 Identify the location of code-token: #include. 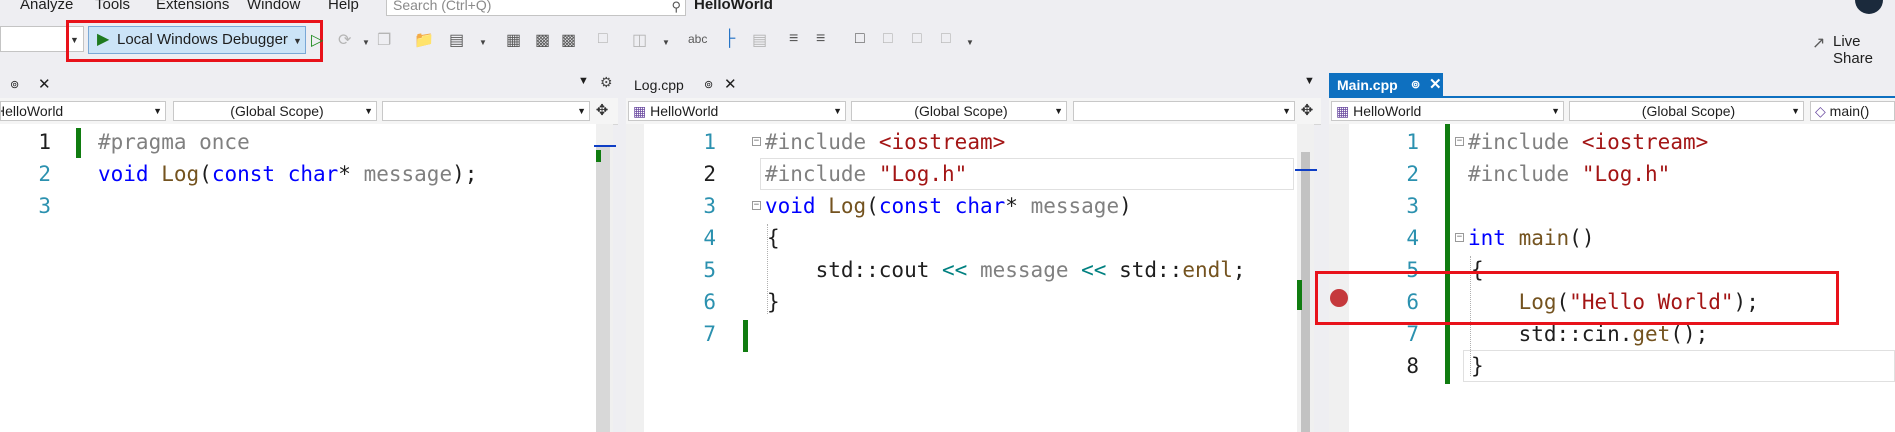
(1519, 174).